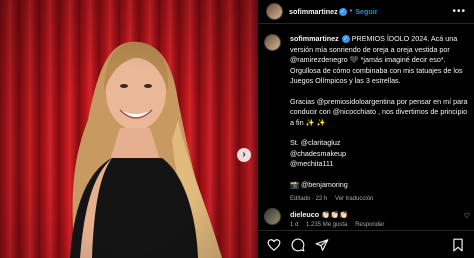 The height and width of the screenshot is (258, 474). Describe the element at coordinates (312, 163) in the screenshot. I see `credit-line: @mechita111` at that location.